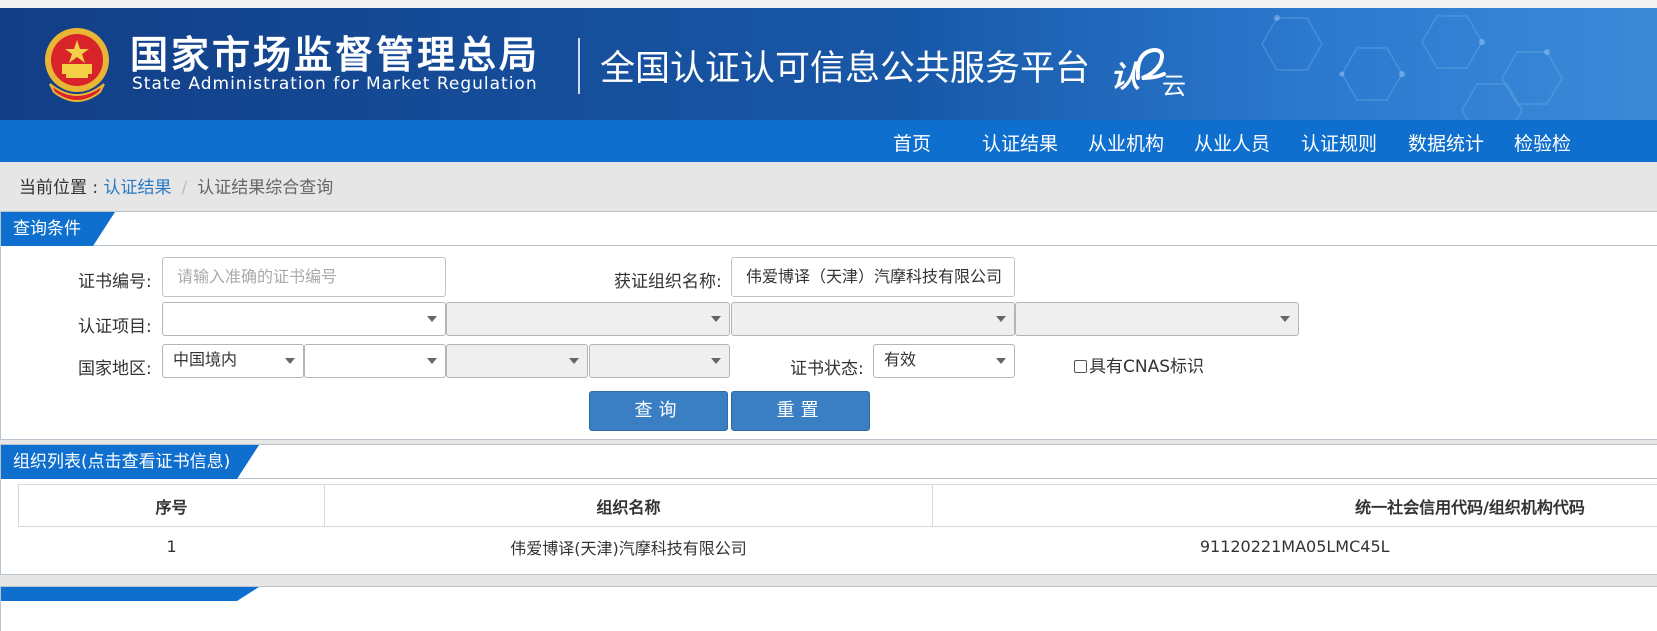 The width and height of the screenshot is (1657, 631). What do you see at coordinates (176, 185) in the screenshot?
I see `breadcrumb: 当前位置 : 认证结果 / 认证结果综合查询` at bounding box center [176, 185].